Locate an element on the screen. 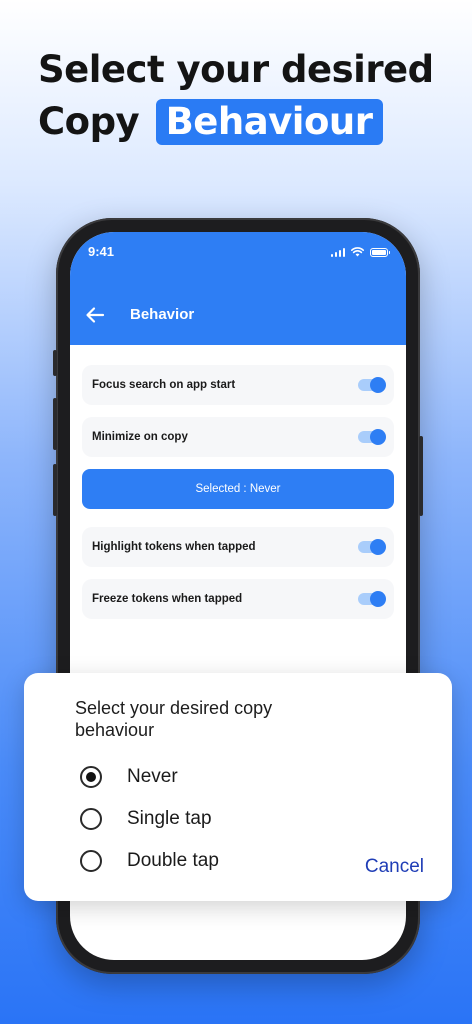 The image size is (472, 1024). setting-row-highlight-tokens: Highlight tokens when tapped is located at coordinates (238, 547).